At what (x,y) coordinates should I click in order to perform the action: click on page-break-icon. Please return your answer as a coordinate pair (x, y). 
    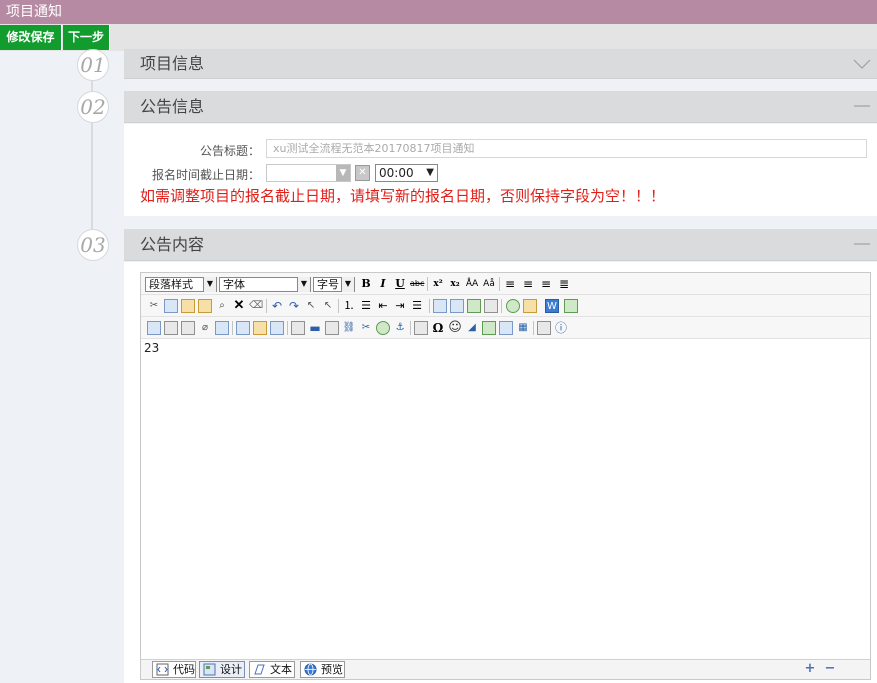
    Looking at the image, I should click on (298, 328).